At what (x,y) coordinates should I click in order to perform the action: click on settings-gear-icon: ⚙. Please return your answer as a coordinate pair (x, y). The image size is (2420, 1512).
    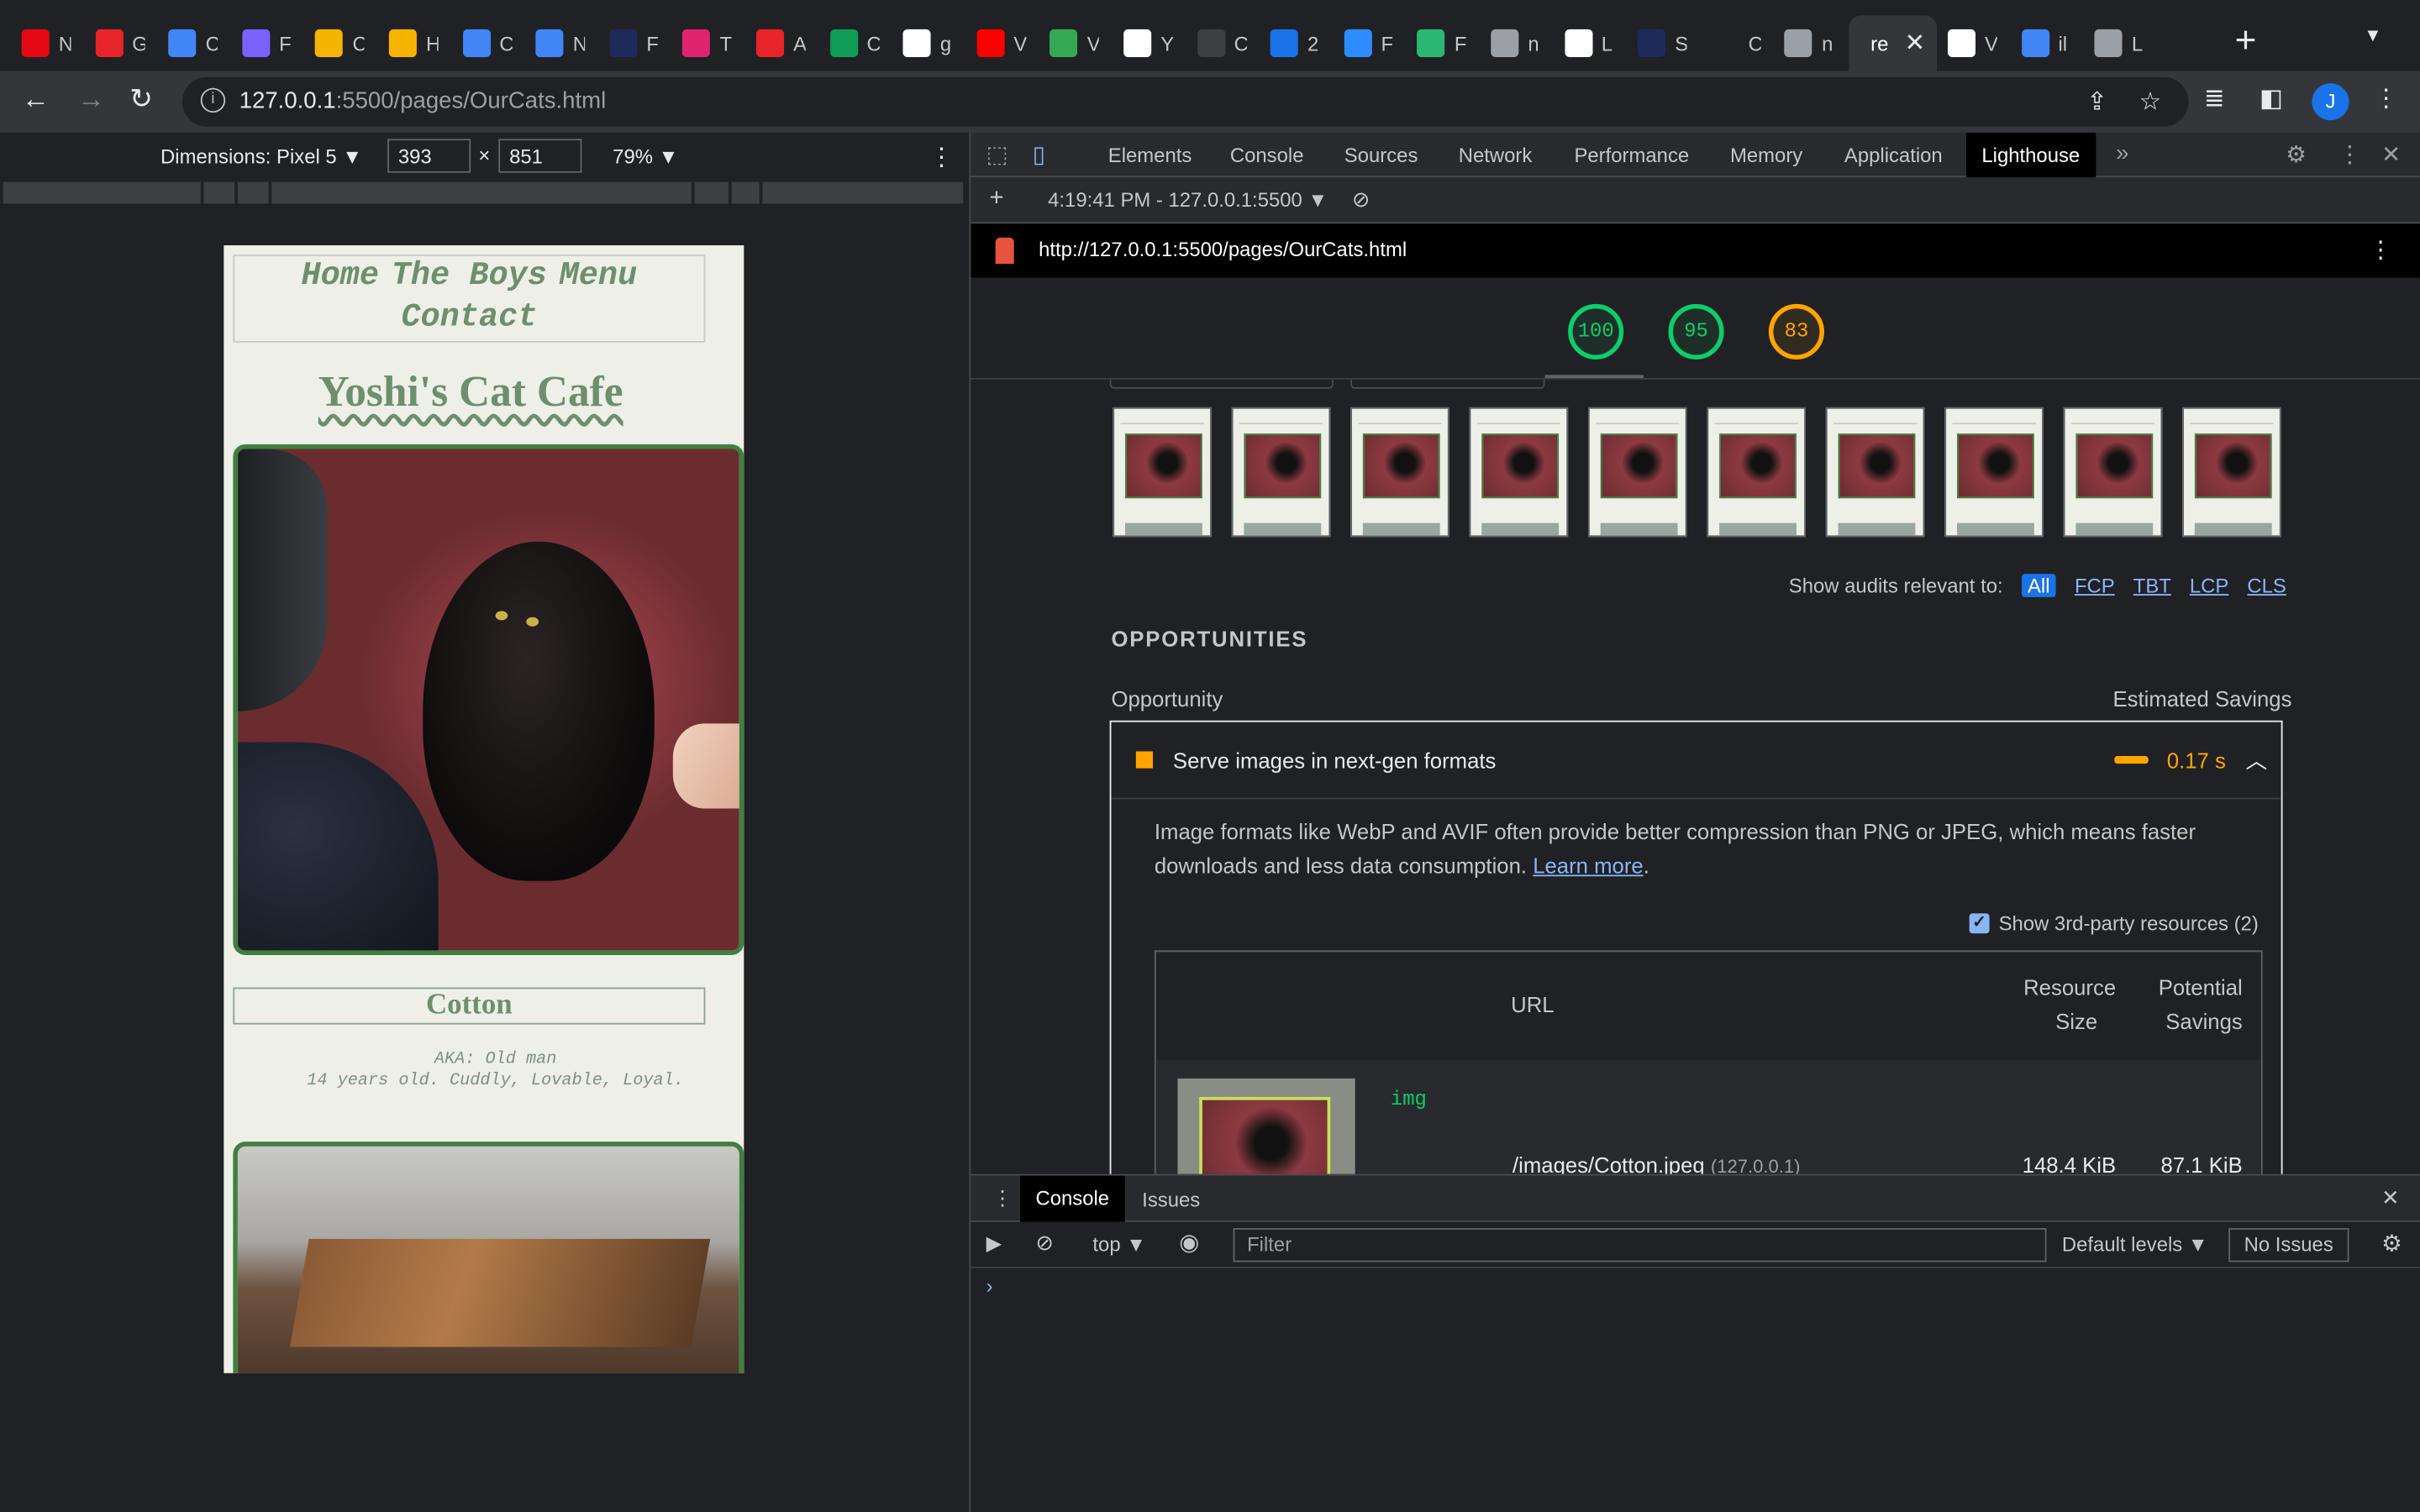
    Looking at the image, I should click on (2296, 154).